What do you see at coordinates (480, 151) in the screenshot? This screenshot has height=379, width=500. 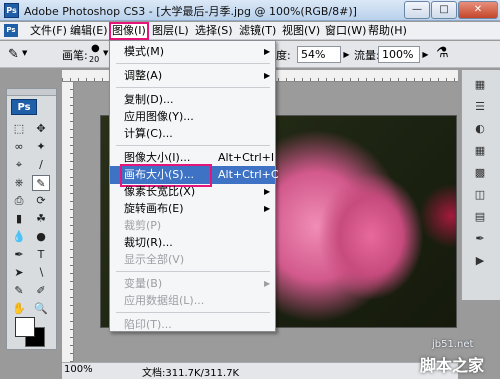 I see `swatches-icon: ▦` at bounding box center [480, 151].